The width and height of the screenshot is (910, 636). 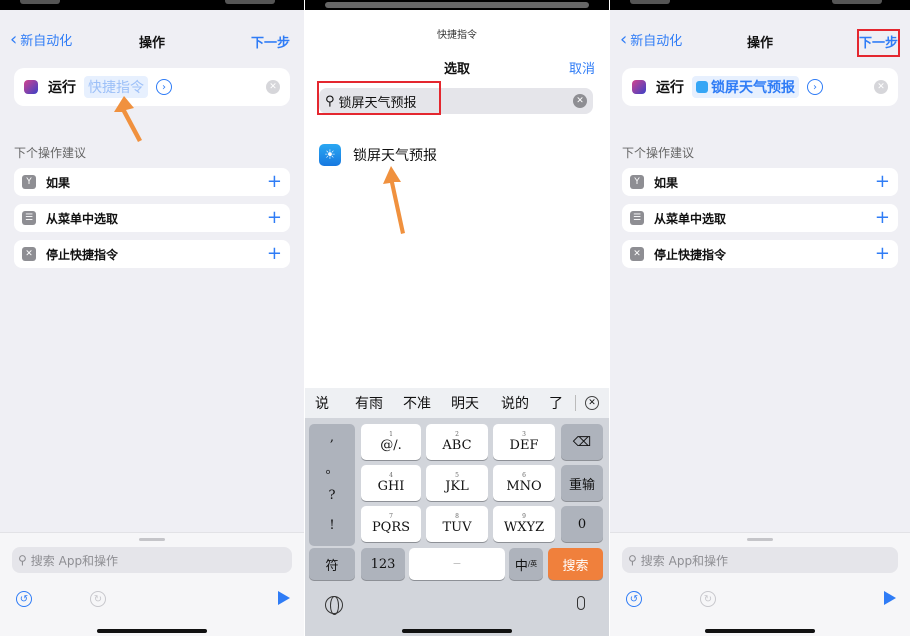 What do you see at coordinates (391, 442) in the screenshot?
I see `key-1: 1 @/.` at bounding box center [391, 442].